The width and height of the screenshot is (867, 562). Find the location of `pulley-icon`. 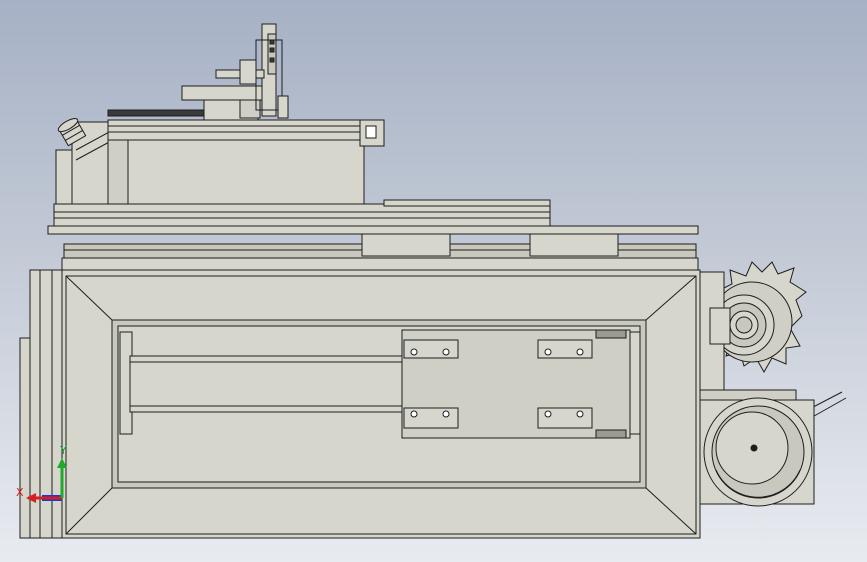

pulley-icon is located at coordinates (757, 452).